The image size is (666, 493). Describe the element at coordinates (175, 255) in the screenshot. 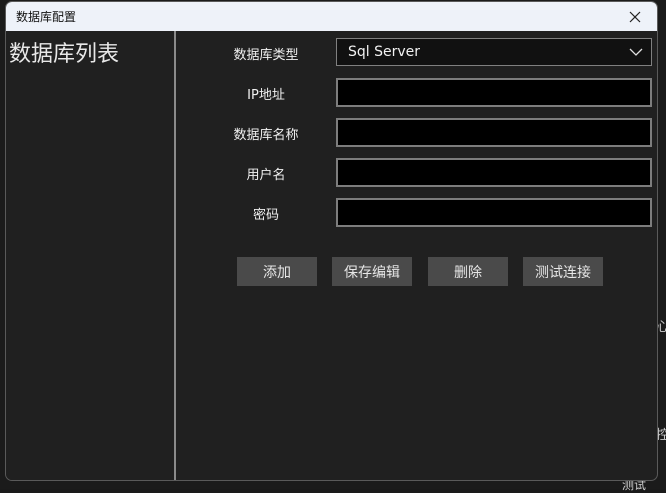

I see `panel-divider` at that location.